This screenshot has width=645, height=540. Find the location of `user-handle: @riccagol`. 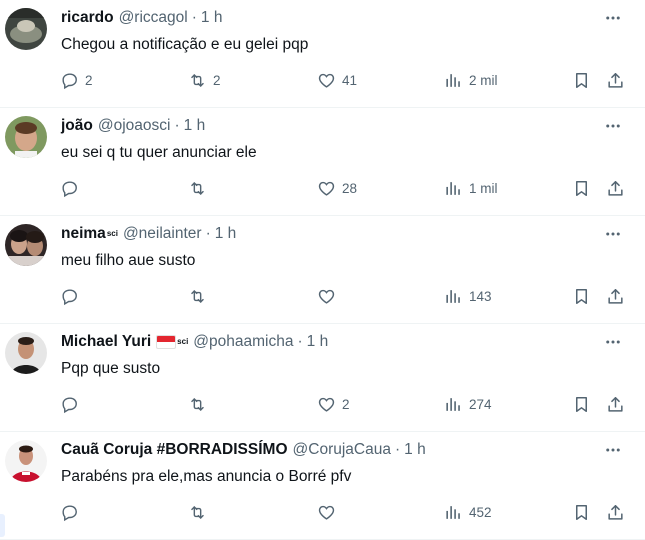

user-handle: @riccagol is located at coordinates (153, 18).